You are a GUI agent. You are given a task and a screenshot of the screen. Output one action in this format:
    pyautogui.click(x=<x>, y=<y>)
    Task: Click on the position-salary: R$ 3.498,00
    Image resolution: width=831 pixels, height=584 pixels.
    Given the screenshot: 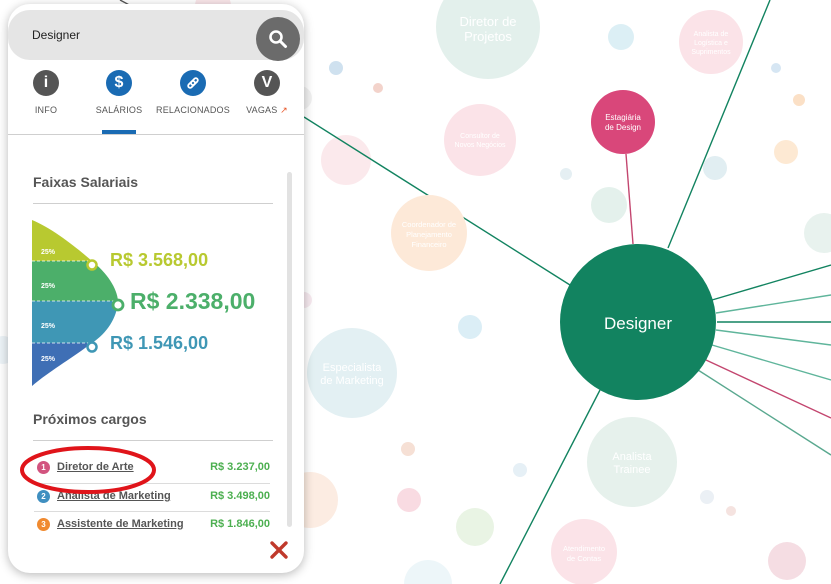 What is the action you would take?
    pyautogui.click(x=240, y=496)
    